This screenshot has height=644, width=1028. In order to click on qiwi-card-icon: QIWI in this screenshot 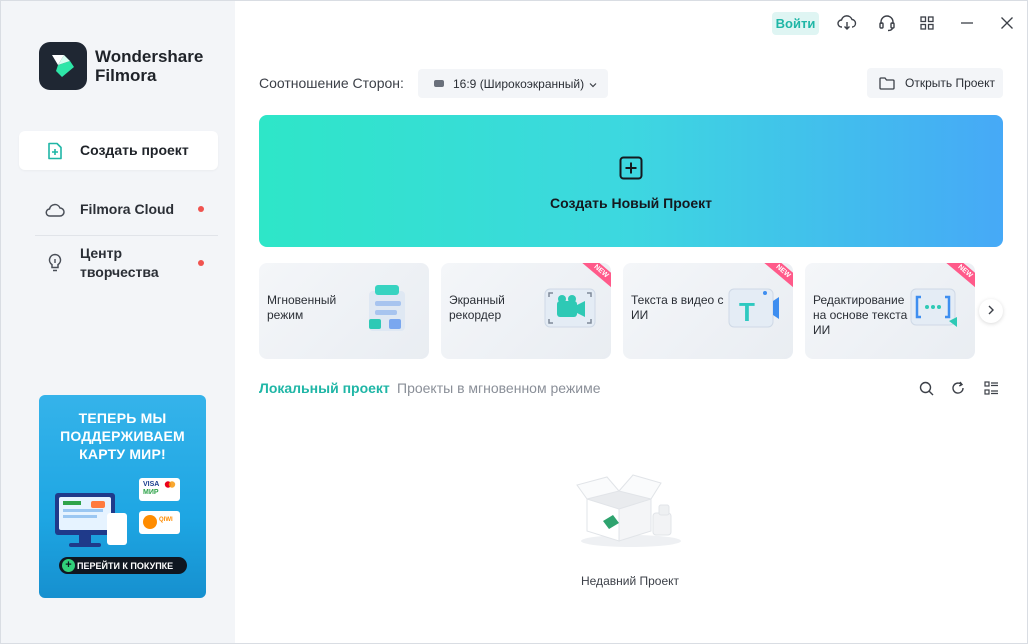, I will do `click(159, 522)`.